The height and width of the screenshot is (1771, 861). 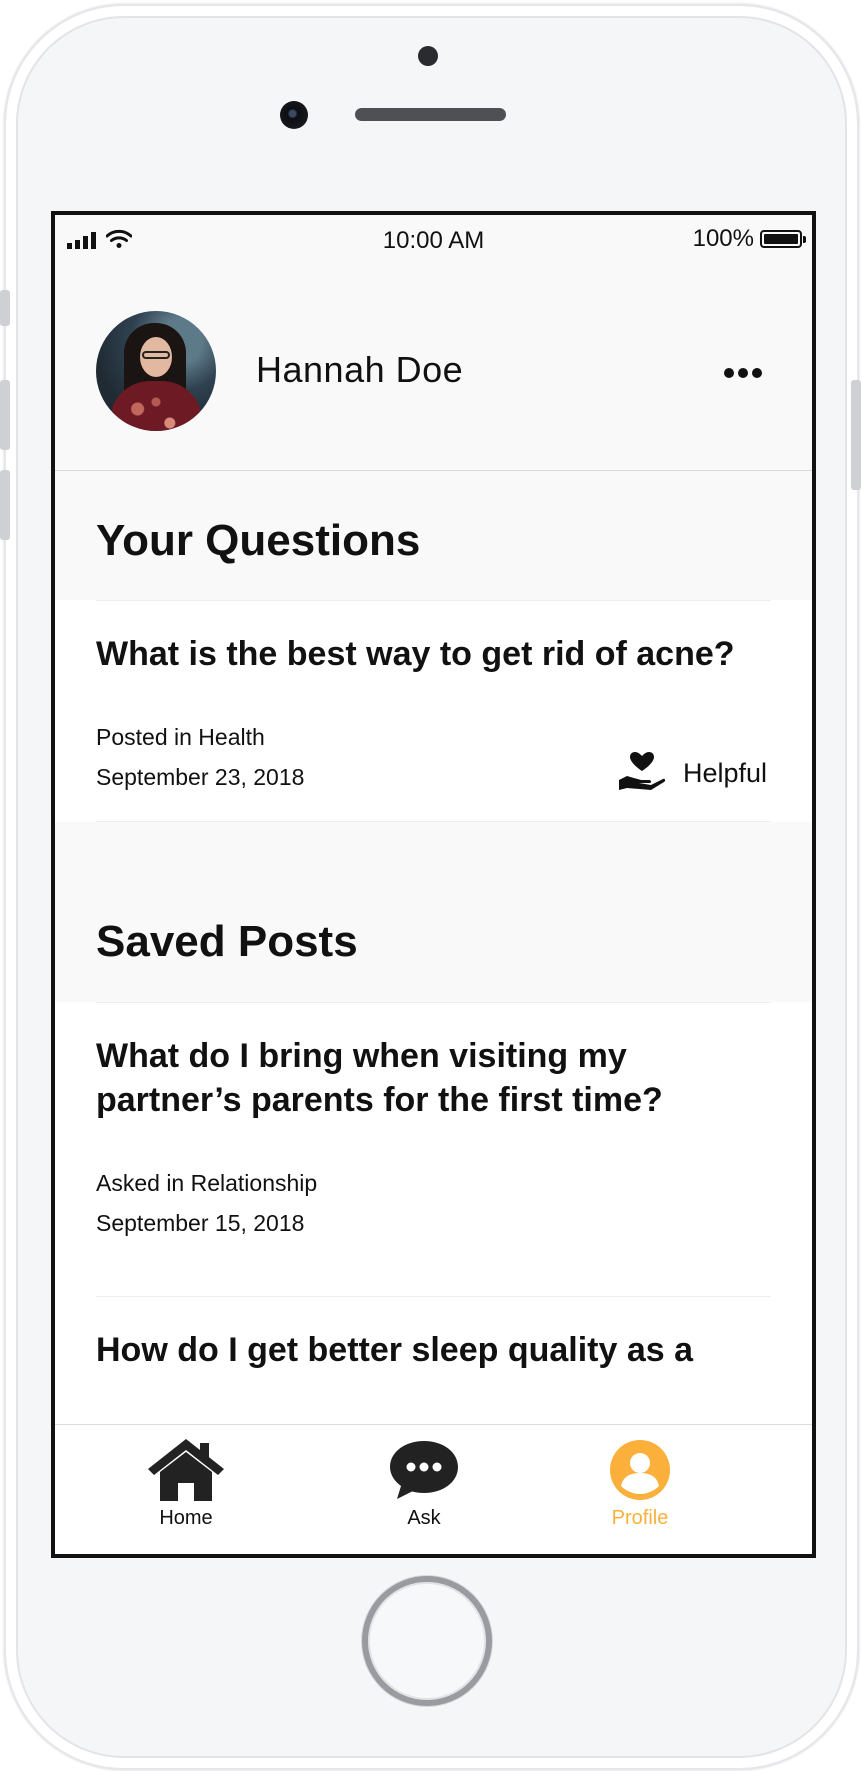 I want to click on profile-name: Hannah Doe, so click(x=360, y=369).